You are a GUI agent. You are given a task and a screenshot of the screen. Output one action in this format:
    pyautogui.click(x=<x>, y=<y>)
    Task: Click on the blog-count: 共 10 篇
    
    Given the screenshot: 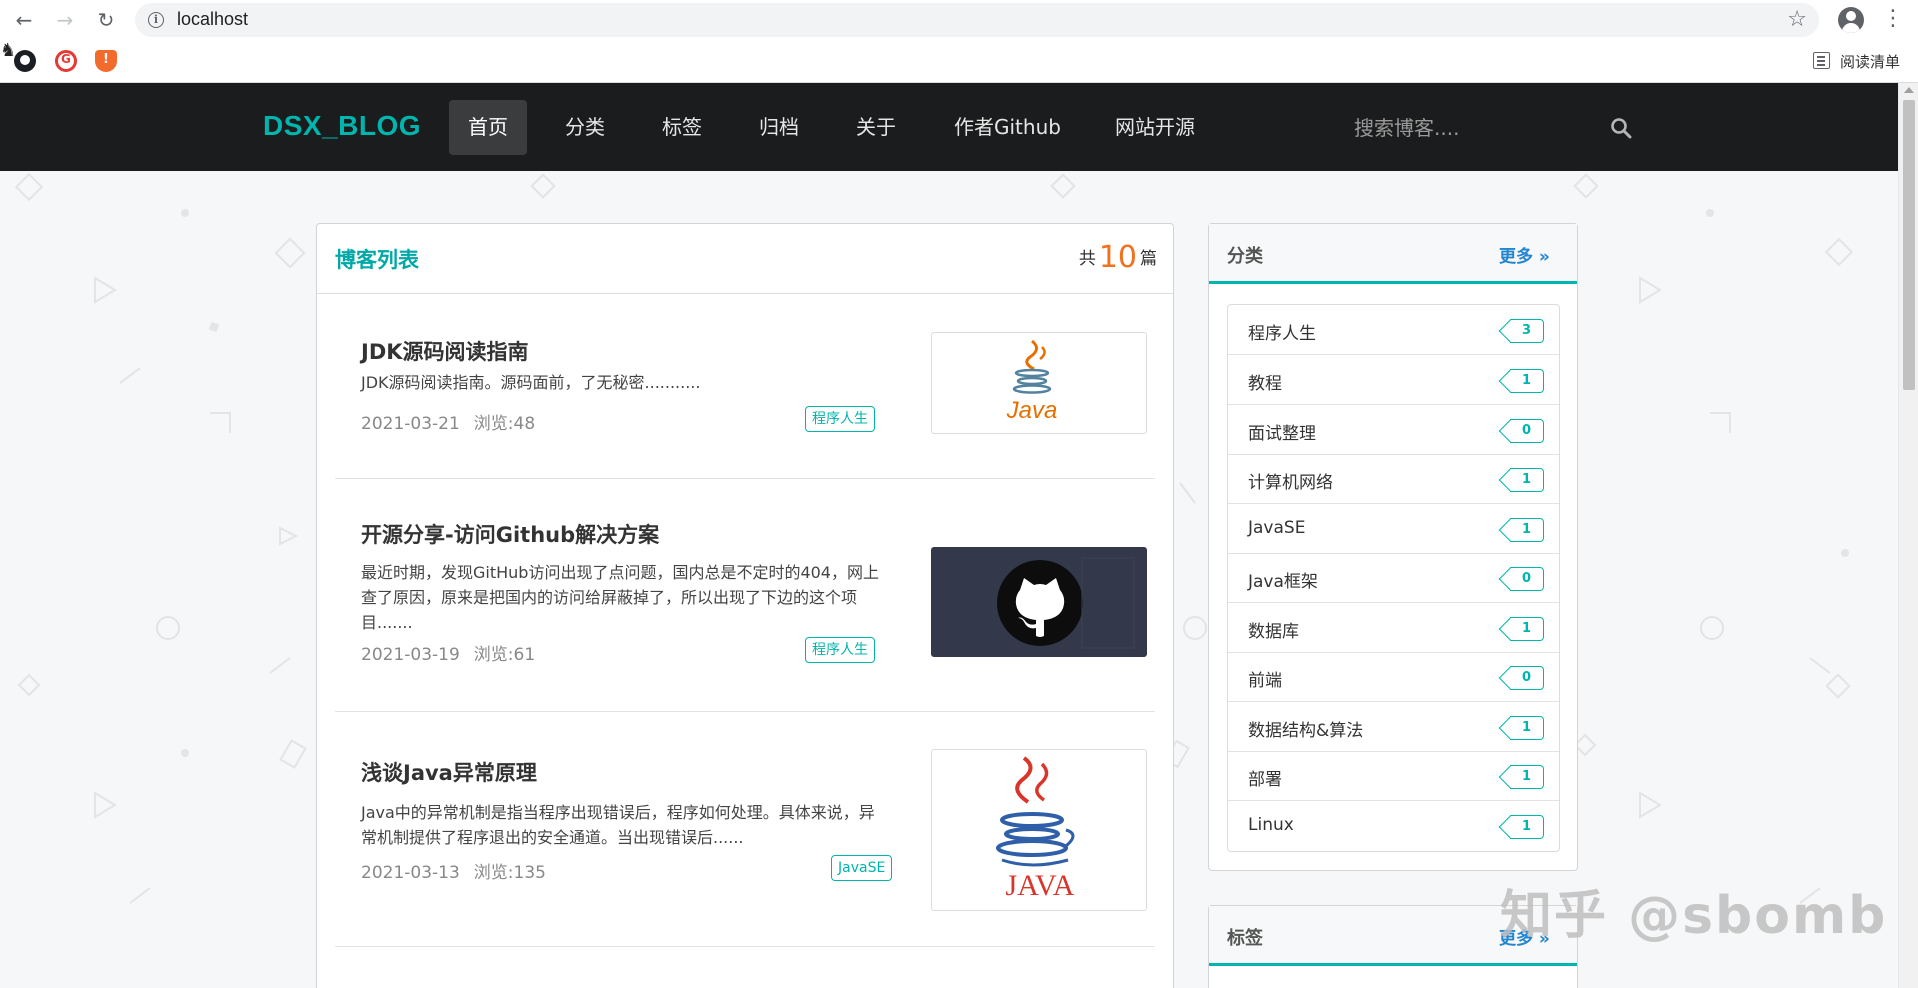 What is the action you would take?
    pyautogui.click(x=1118, y=257)
    